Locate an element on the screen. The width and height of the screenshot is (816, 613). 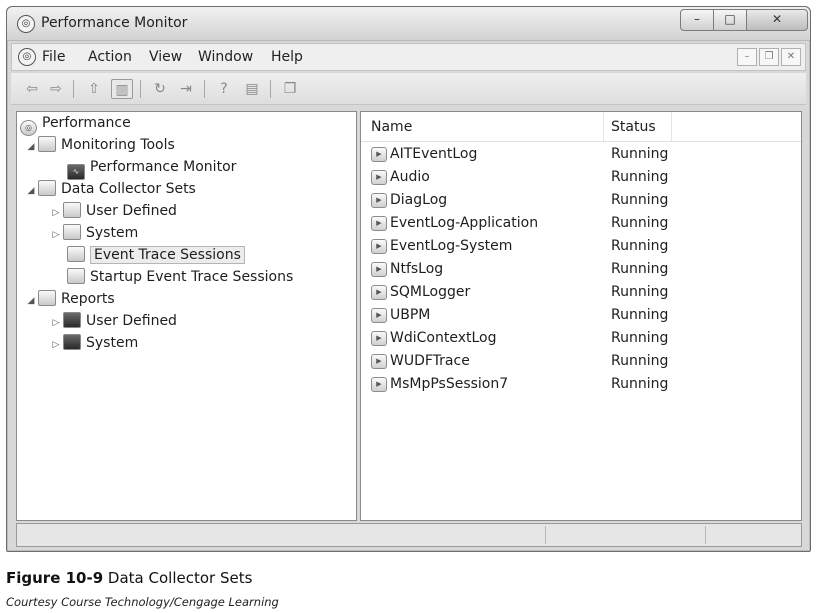
menu-help: Help is located at coordinates (287, 57).